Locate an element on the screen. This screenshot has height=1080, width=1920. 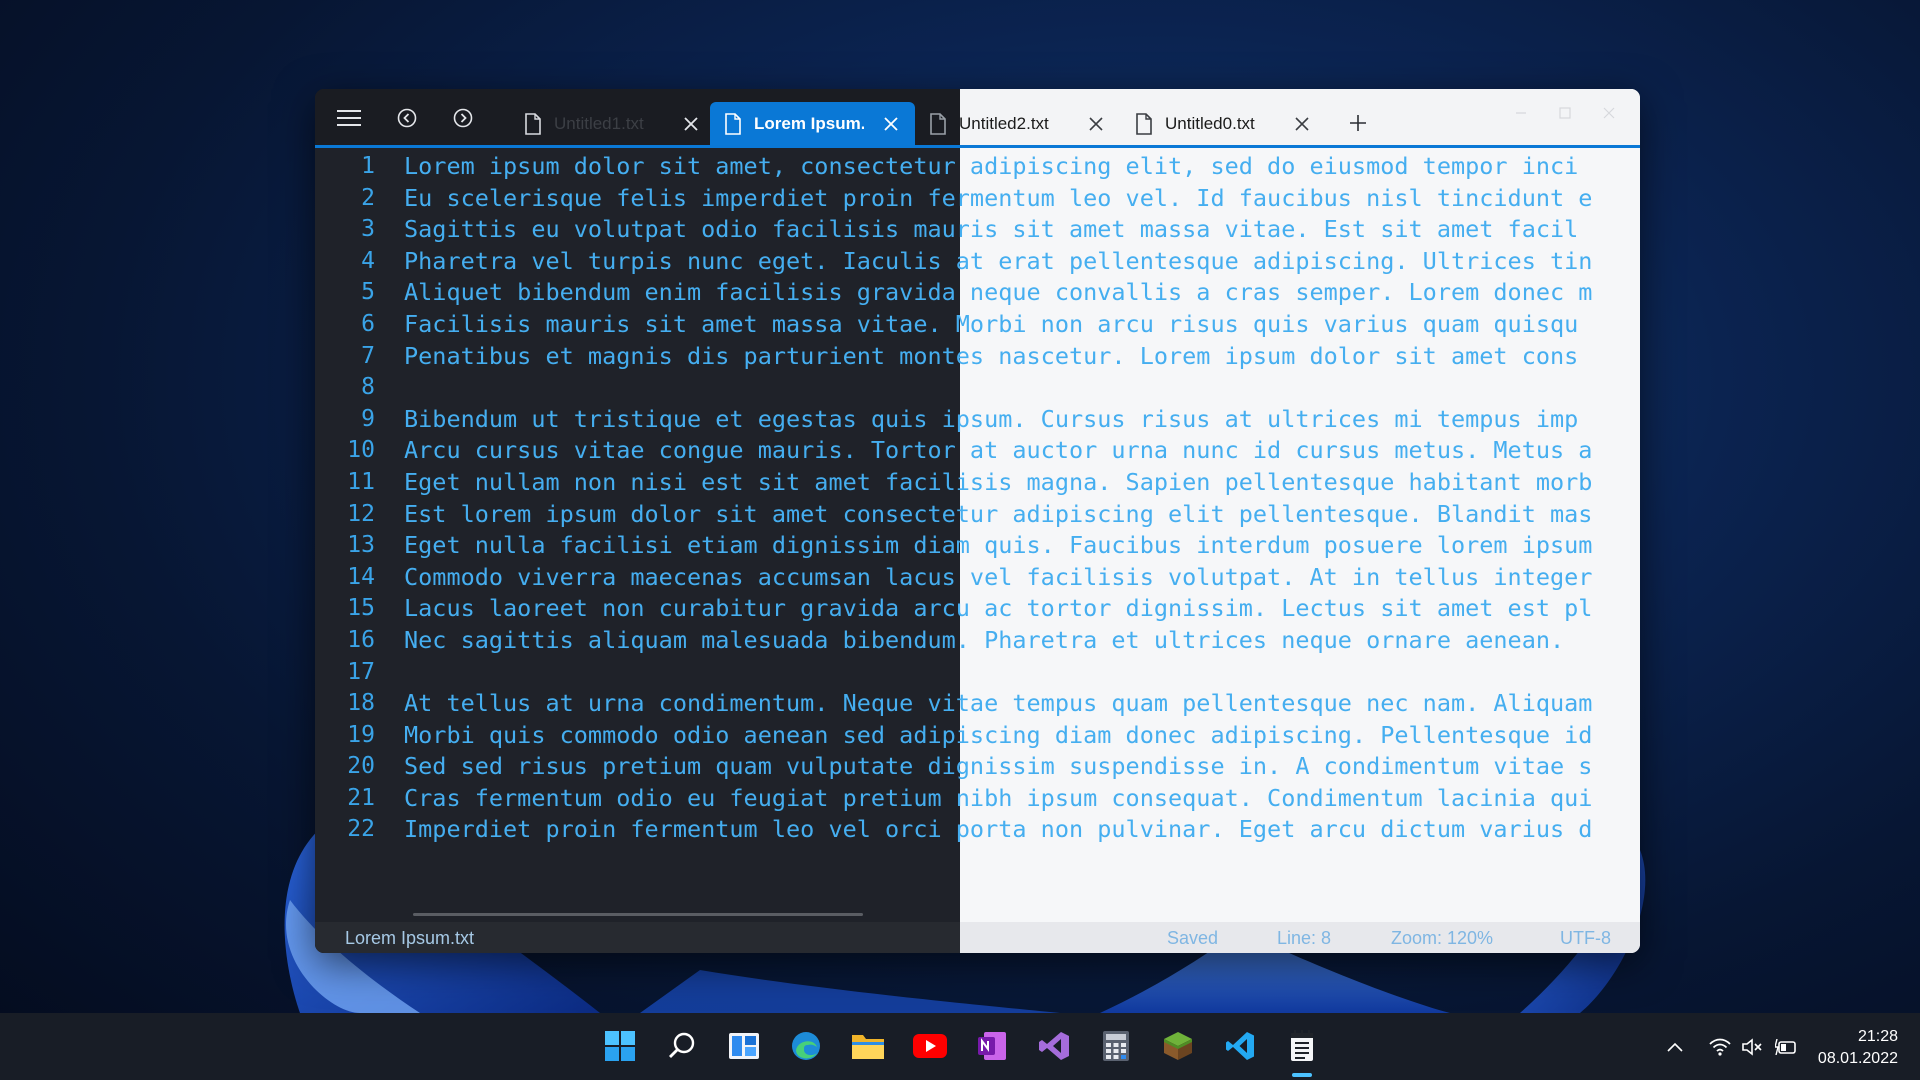
maximize-icon is located at coordinates (1565, 113).